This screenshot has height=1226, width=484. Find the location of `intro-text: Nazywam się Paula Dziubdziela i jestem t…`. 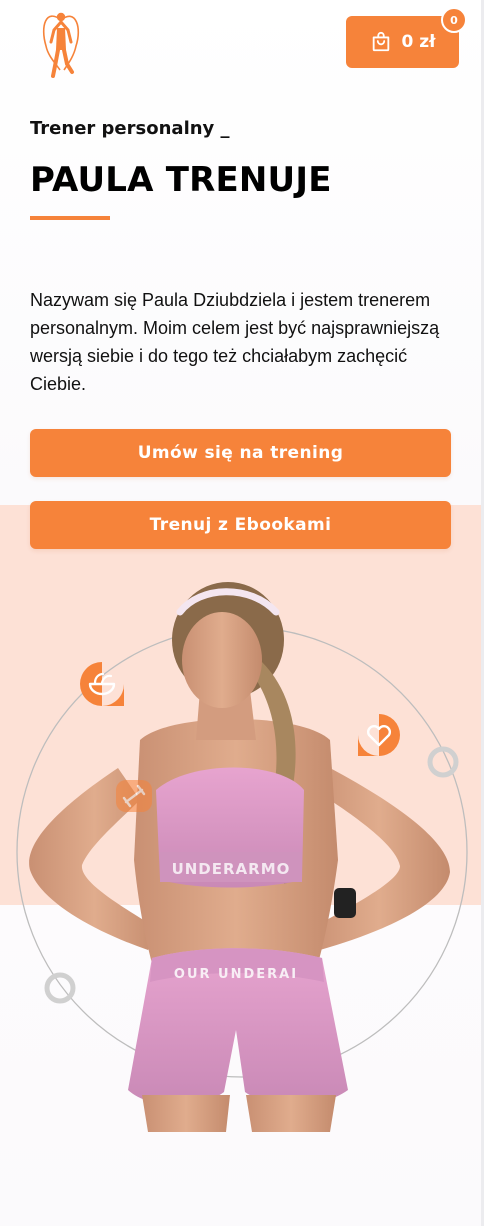

intro-text: Nazywam się Paula Dziubdziela i jestem t… is located at coordinates (235, 342).